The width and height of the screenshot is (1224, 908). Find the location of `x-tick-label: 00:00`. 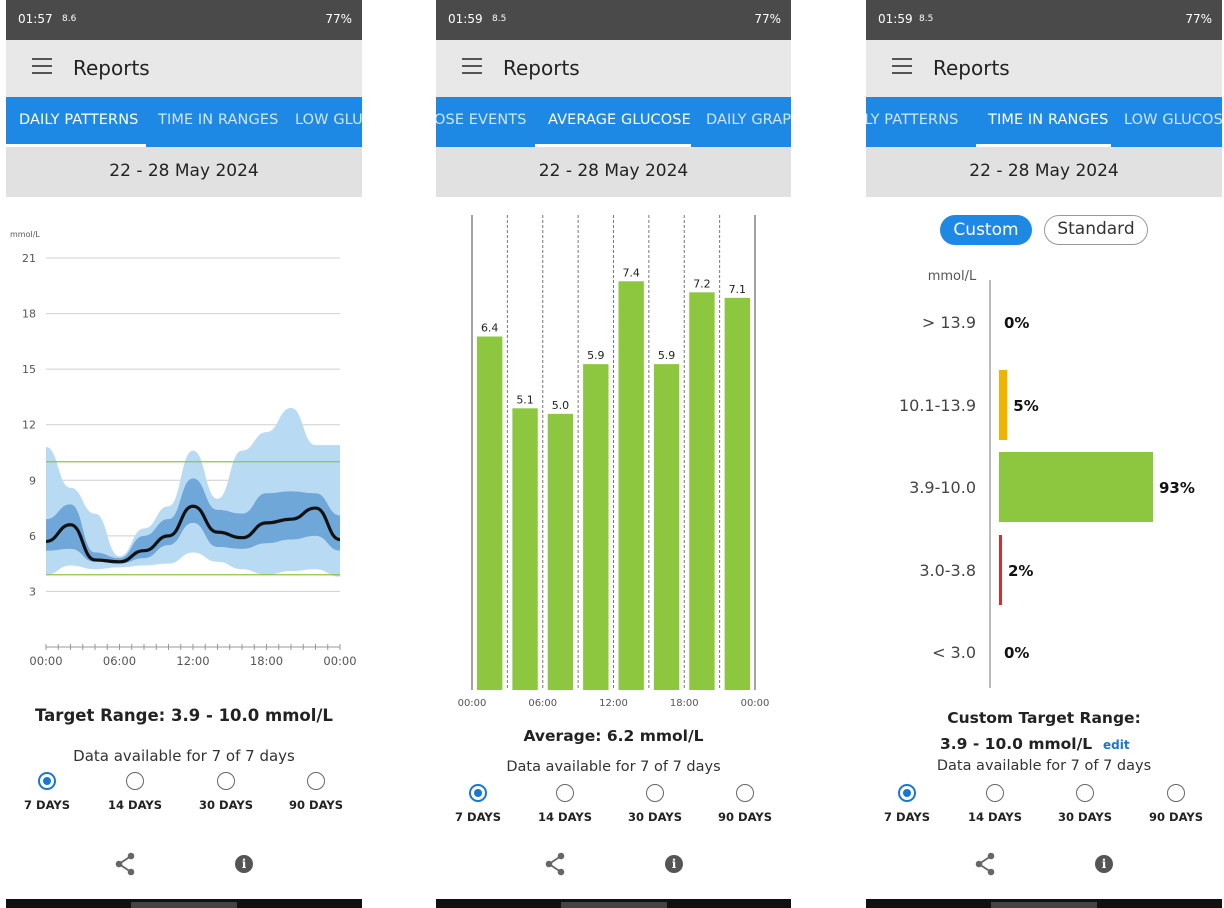

x-tick-label: 00:00 is located at coordinates (755, 703).